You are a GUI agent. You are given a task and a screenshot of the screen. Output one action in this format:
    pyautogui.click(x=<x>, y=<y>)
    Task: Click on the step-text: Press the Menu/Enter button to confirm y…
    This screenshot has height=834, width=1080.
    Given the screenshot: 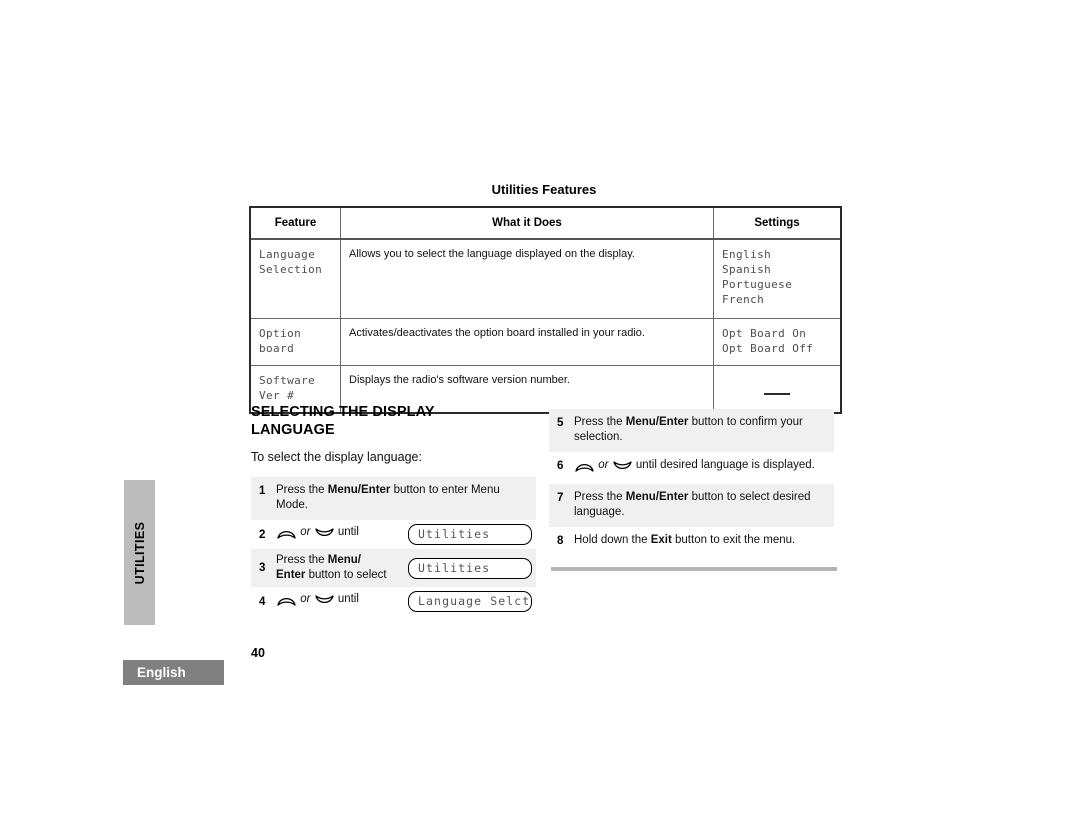 What is the action you would take?
    pyautogui.click(x=688, y=429)
    